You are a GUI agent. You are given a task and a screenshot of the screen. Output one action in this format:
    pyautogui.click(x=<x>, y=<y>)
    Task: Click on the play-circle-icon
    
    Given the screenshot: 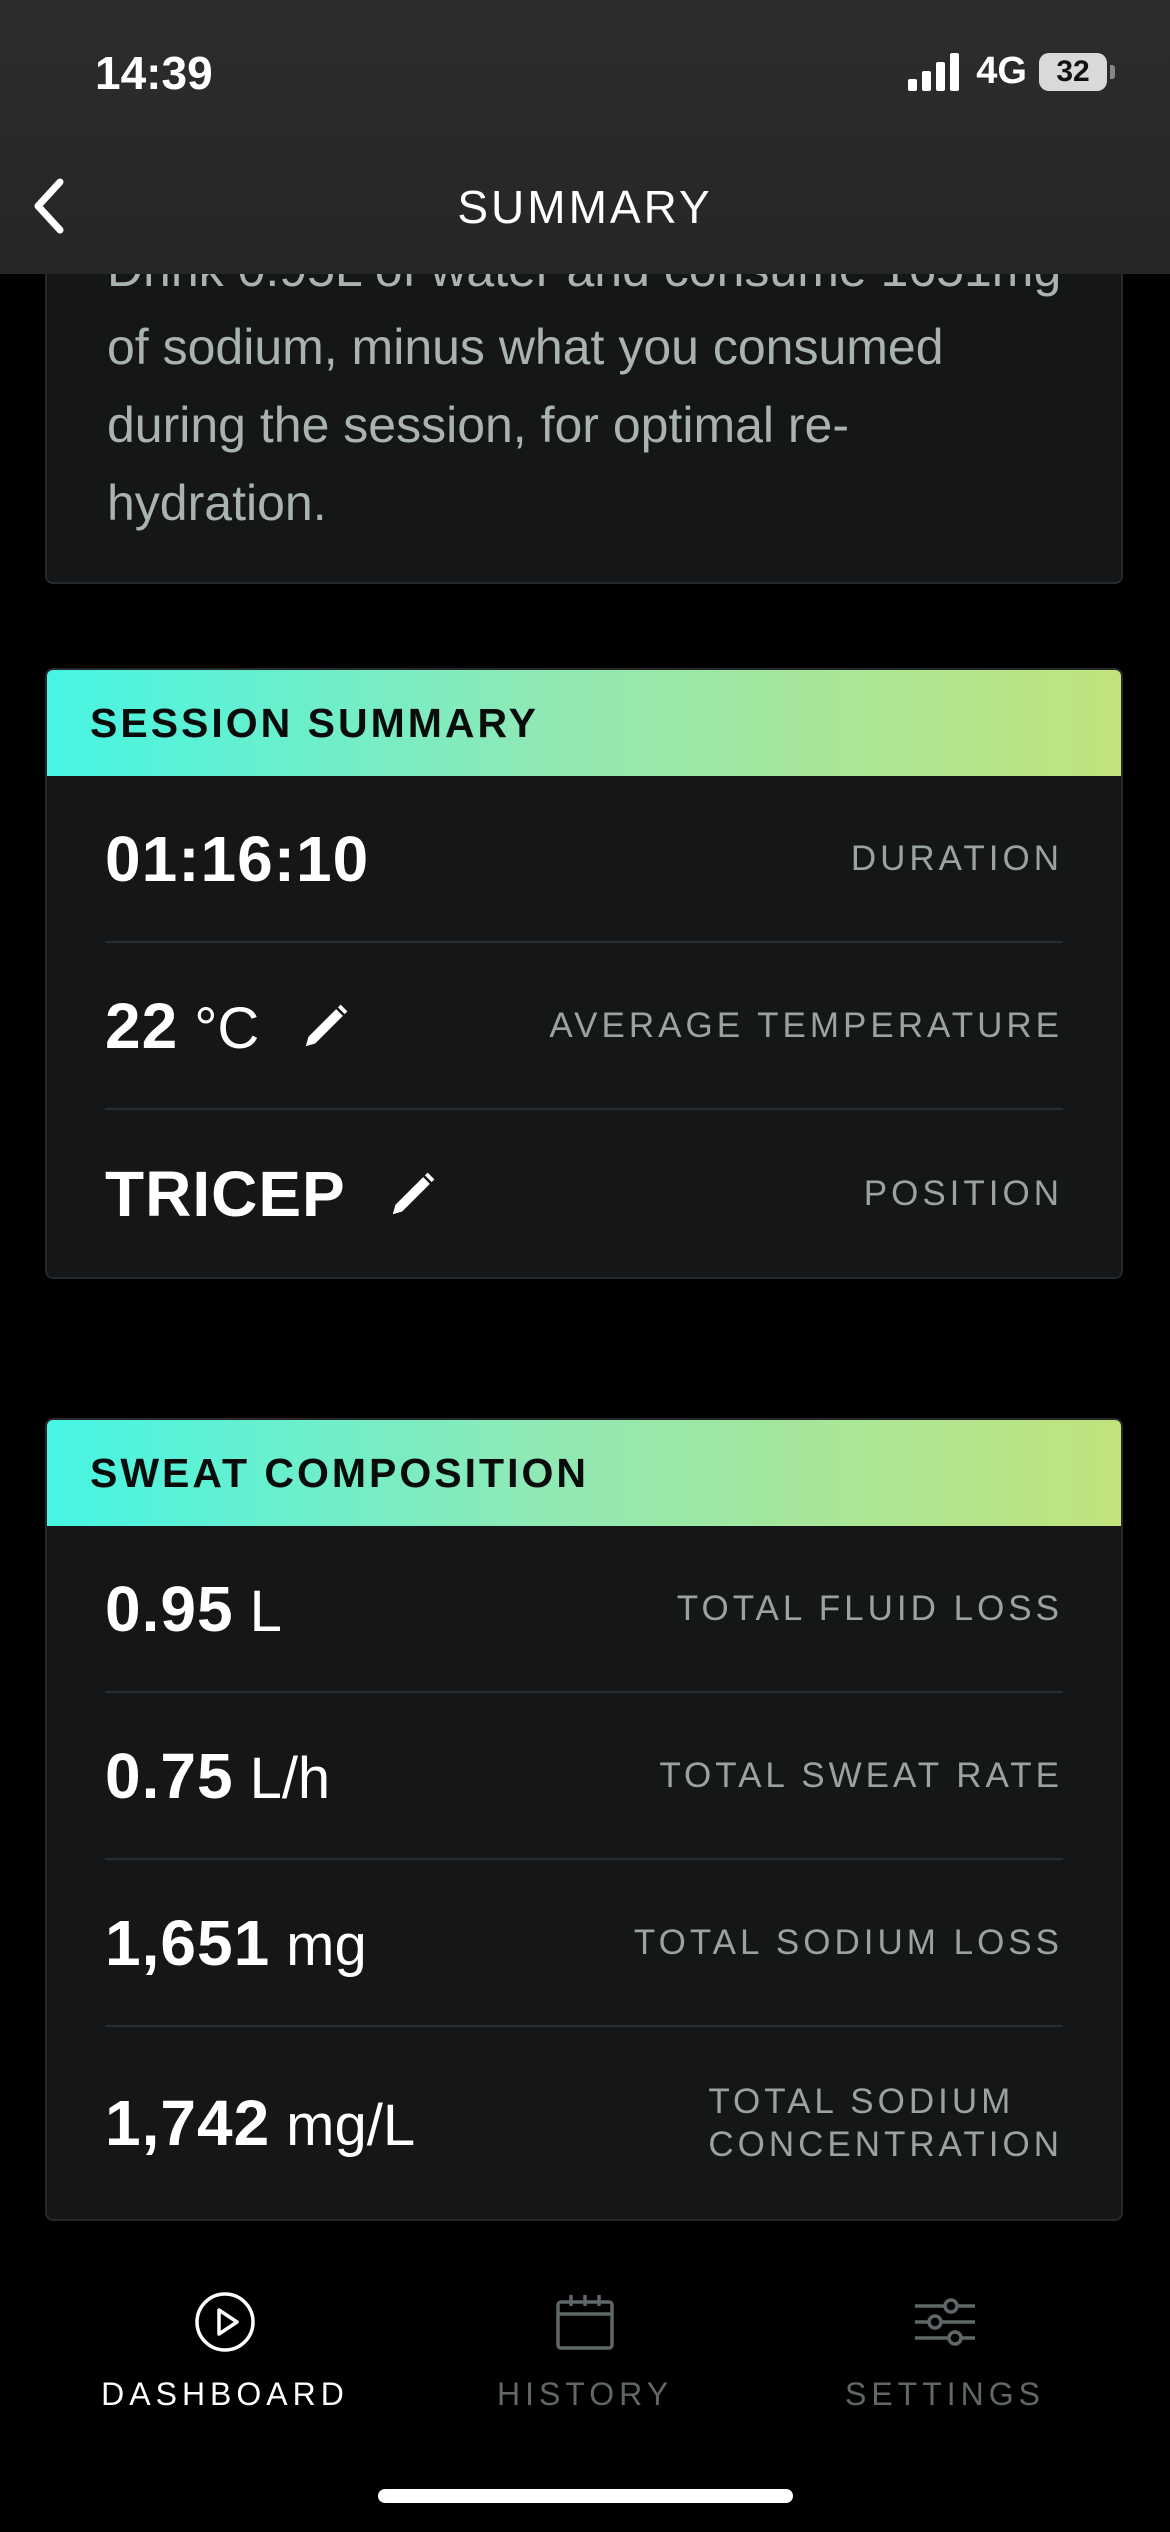 What is the action you would take?
    pyautogui.click(x=225, y=2322)
    